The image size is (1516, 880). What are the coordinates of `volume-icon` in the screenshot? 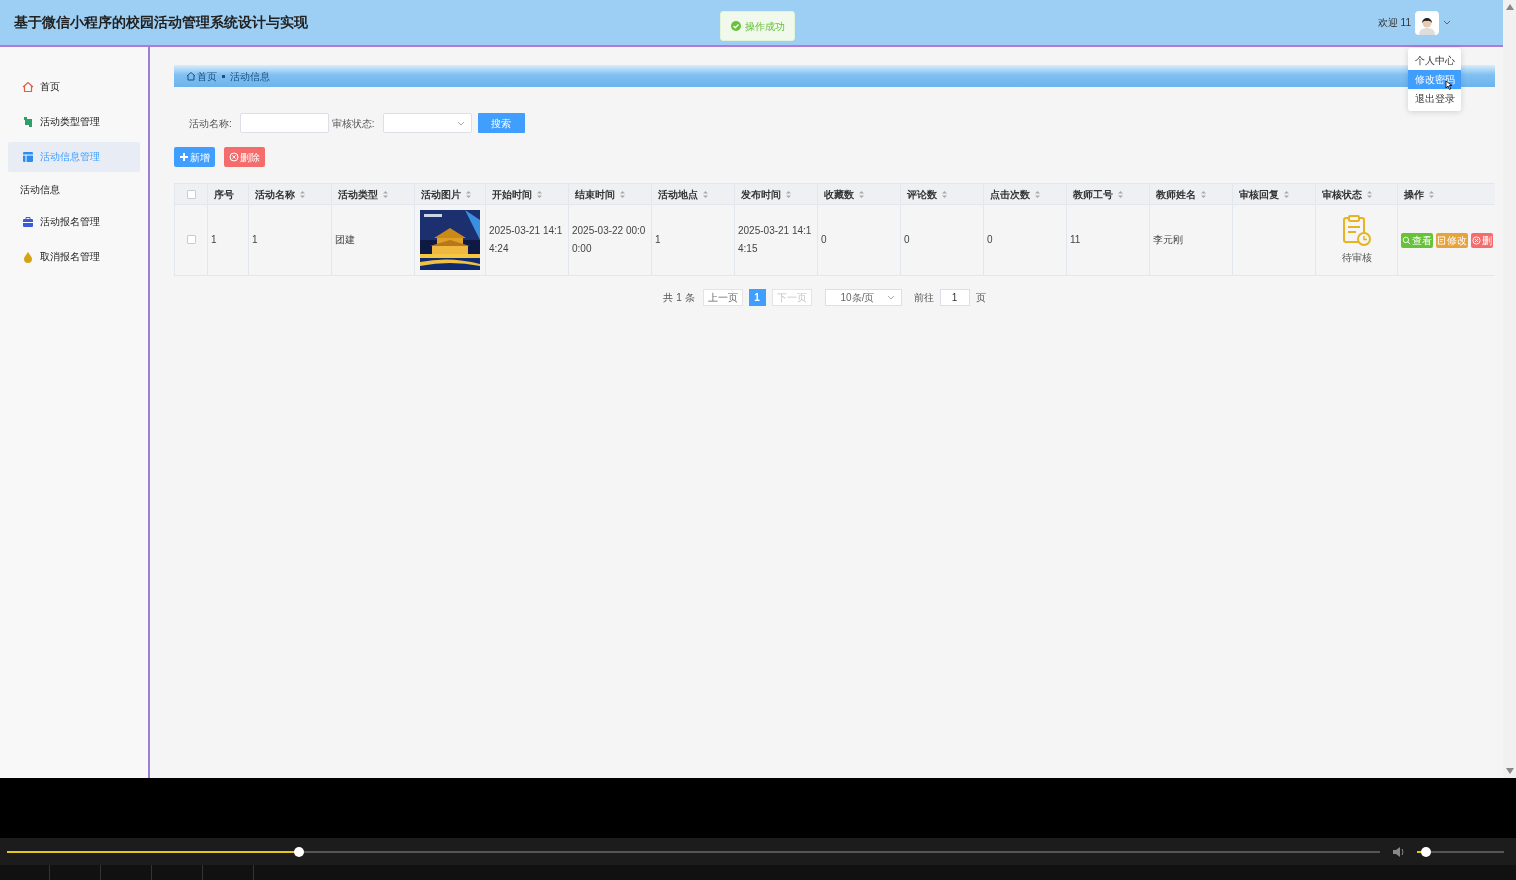 It's located at (1398, 851).